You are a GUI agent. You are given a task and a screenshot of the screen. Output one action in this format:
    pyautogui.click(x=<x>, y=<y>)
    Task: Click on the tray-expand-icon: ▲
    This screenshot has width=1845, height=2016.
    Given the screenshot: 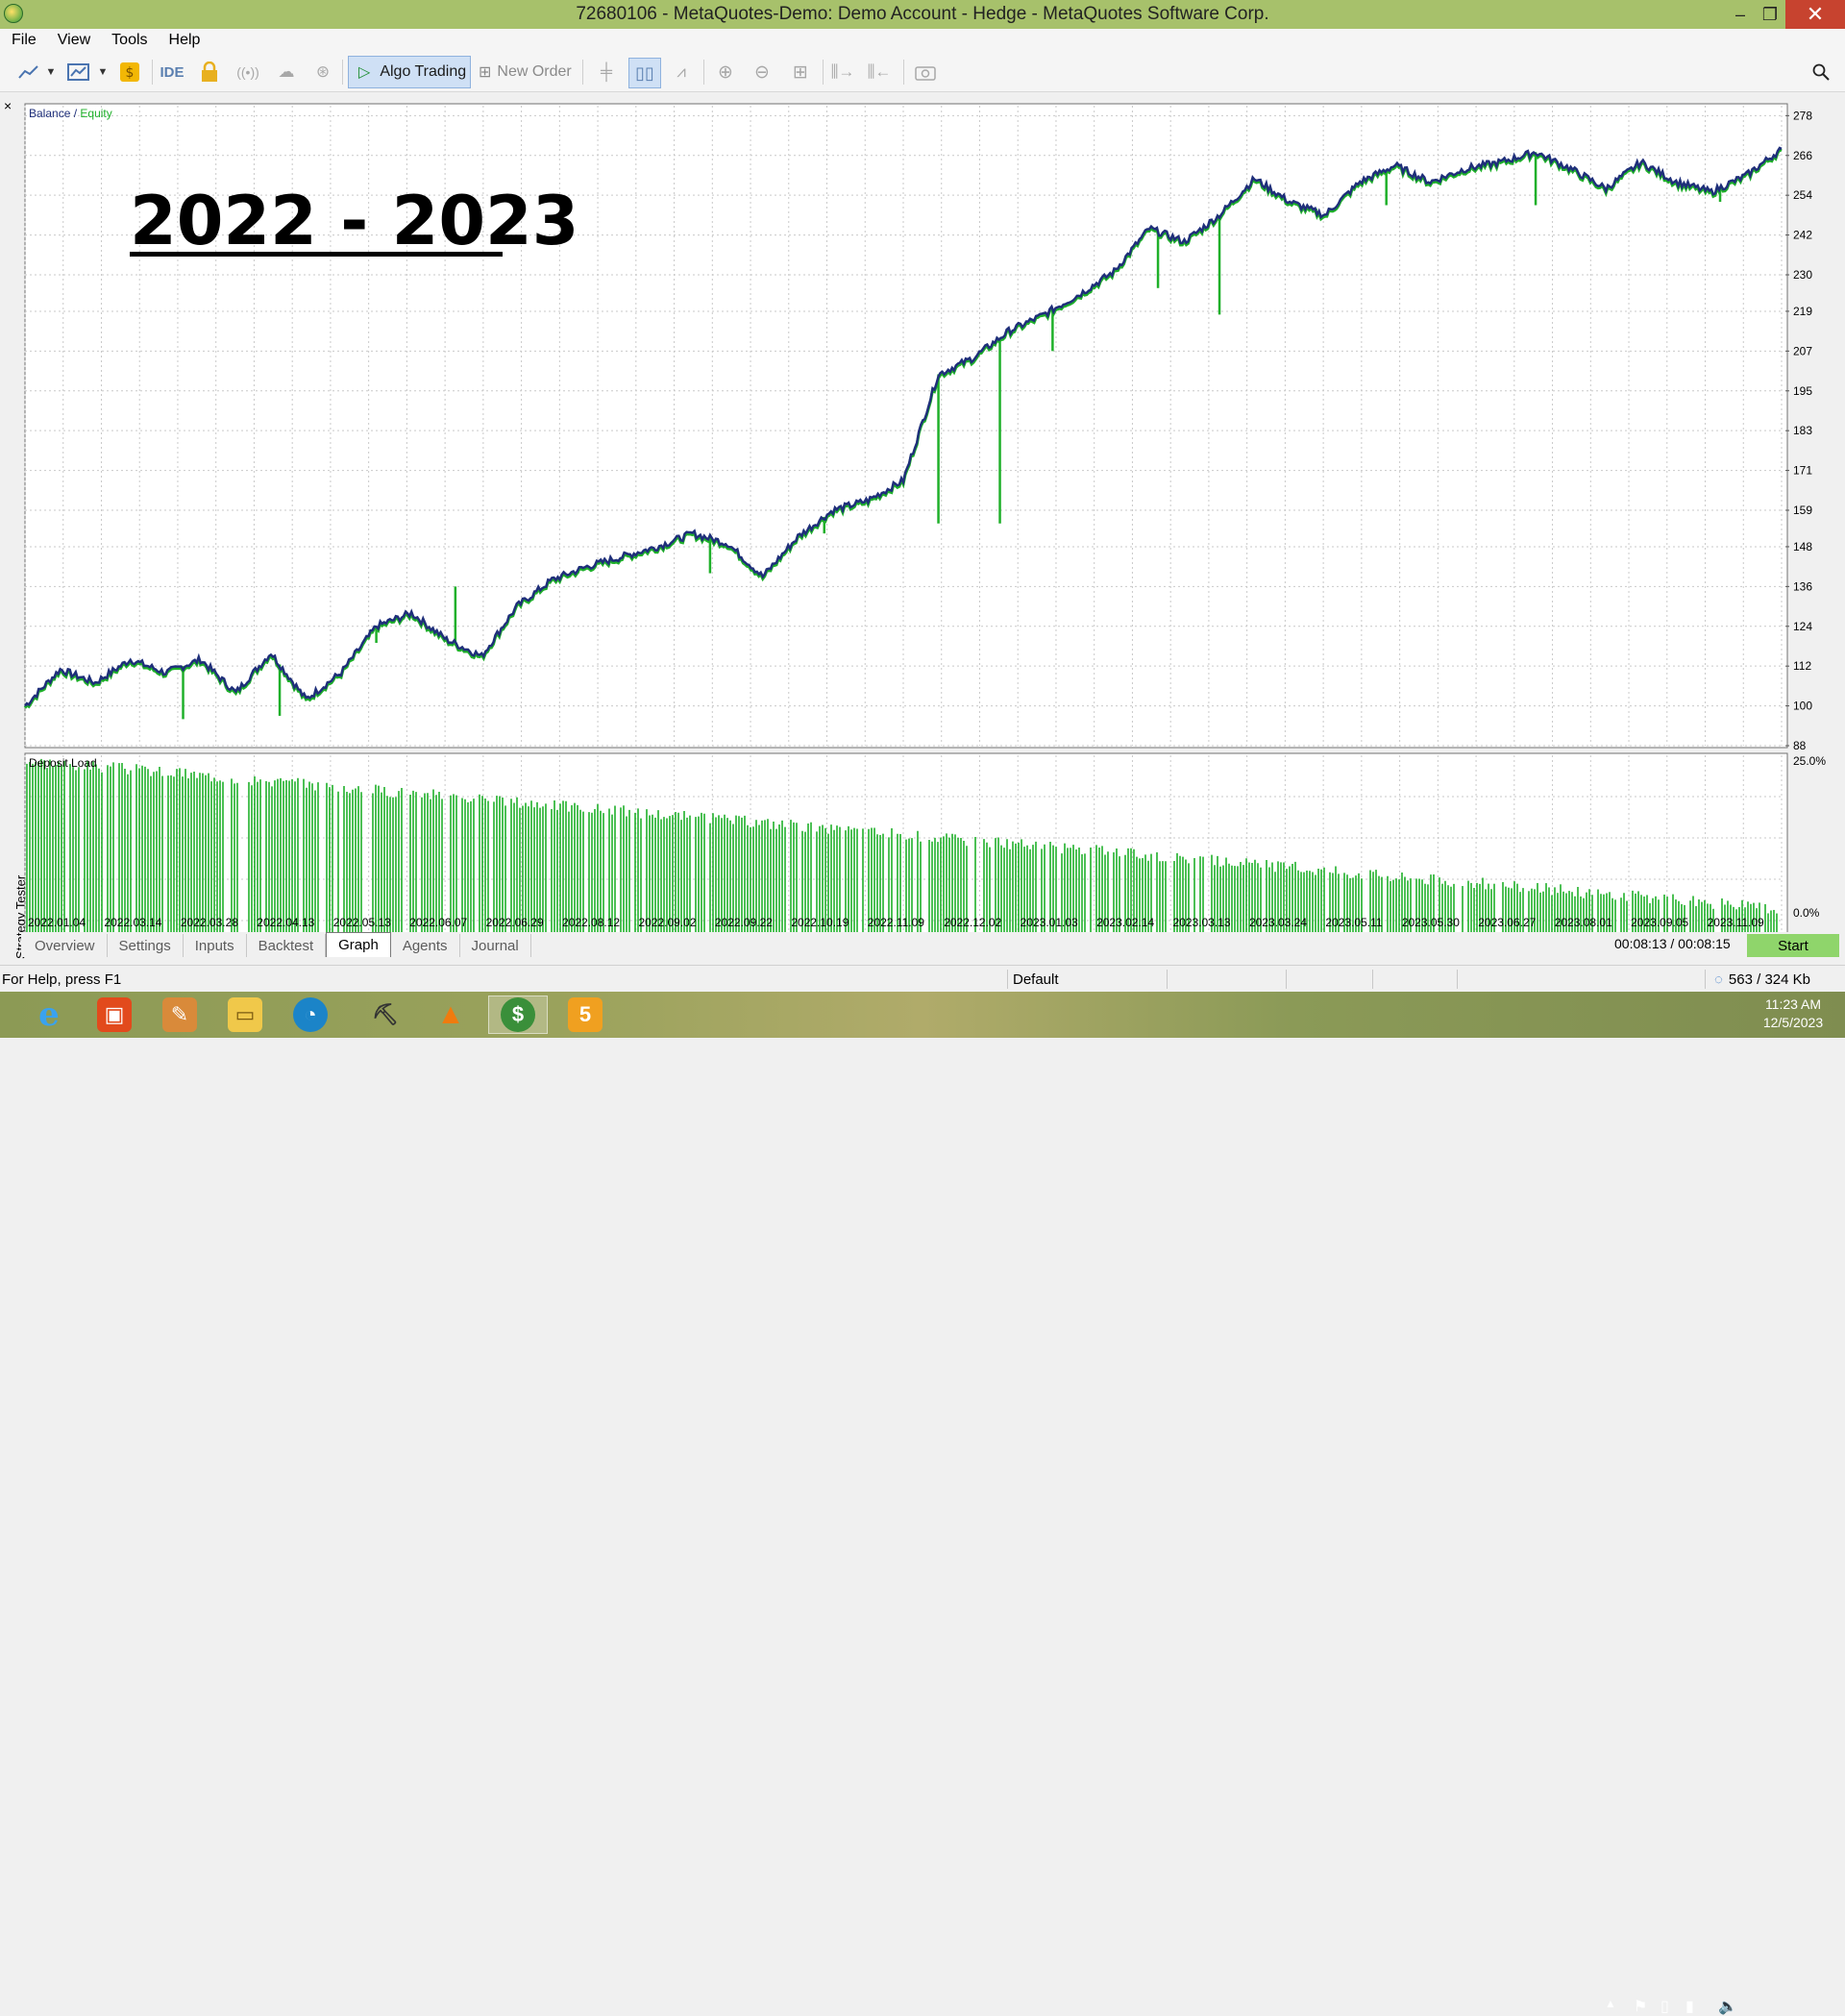 What is the action you would take?
    pyautogui.click(x=1611, y=2003)
    